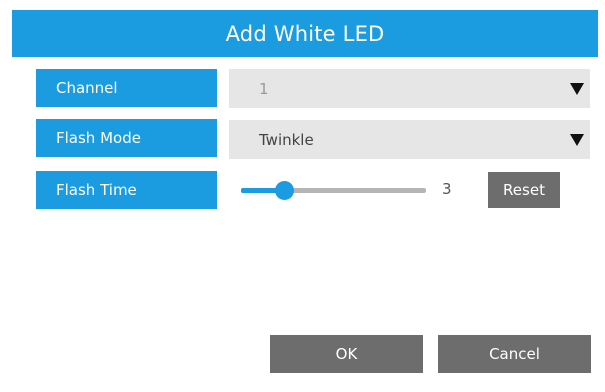  What do you see at coordinates (286, 139) in the screenshot?
I see `flash-mode-select-value: Twinkle` at bounding box center [286, 139].